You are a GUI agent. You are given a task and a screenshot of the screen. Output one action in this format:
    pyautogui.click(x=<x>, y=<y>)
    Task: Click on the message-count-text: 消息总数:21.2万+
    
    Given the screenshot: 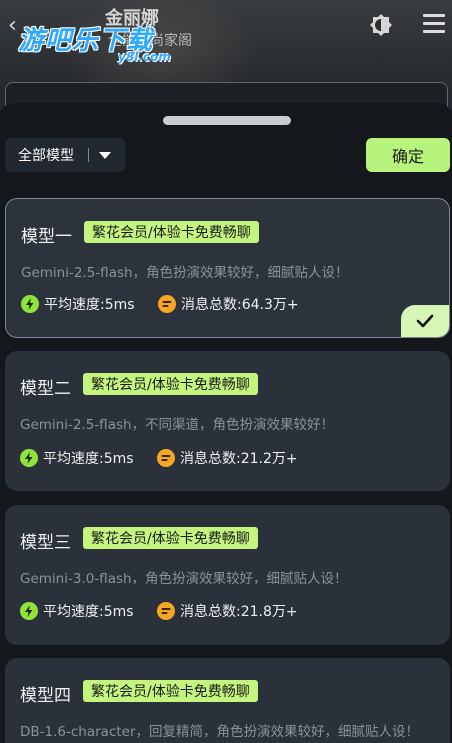 What is the action you would take?
    pyautogui.click(x=239, y=459)
    